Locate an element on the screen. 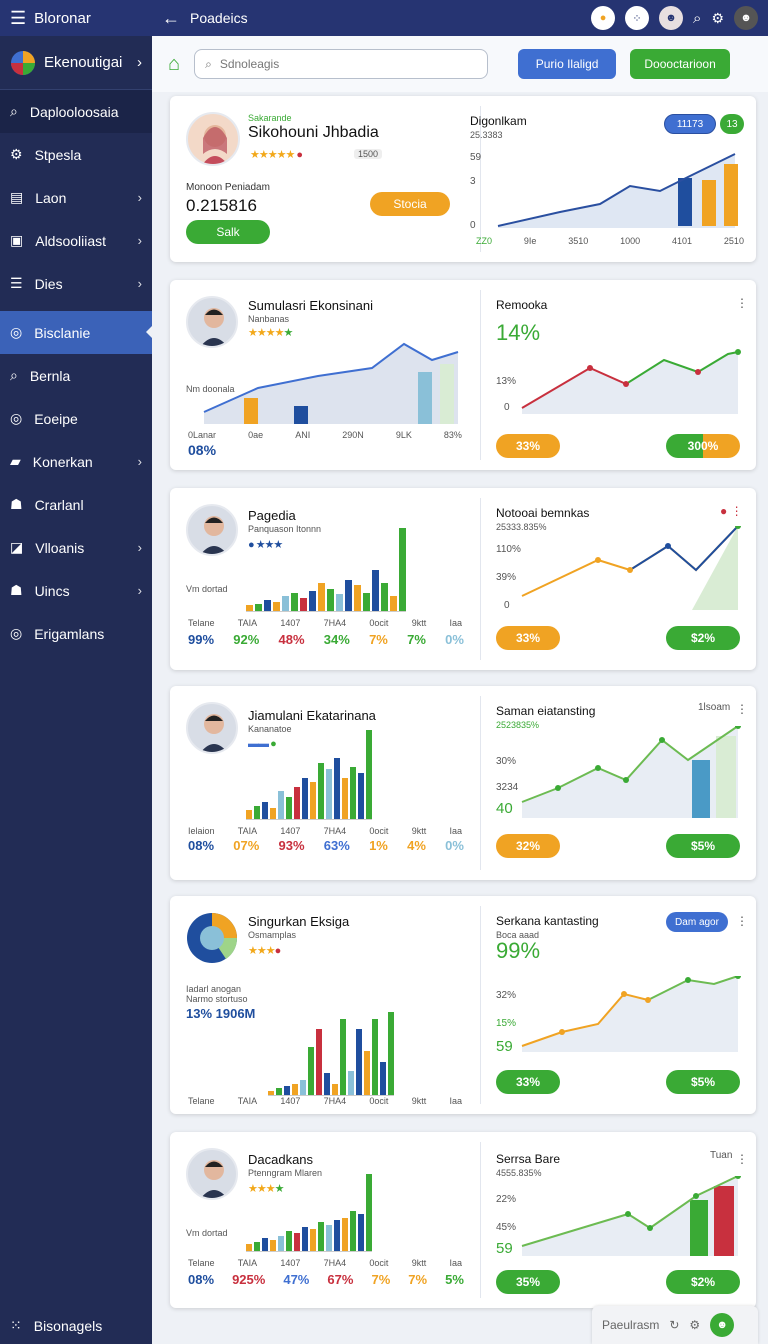 Image resolution: width=768 pixels, height=1344 pixels. sidebar-item-12: ◎ Erigamlans is located at coordinates (76, 633).